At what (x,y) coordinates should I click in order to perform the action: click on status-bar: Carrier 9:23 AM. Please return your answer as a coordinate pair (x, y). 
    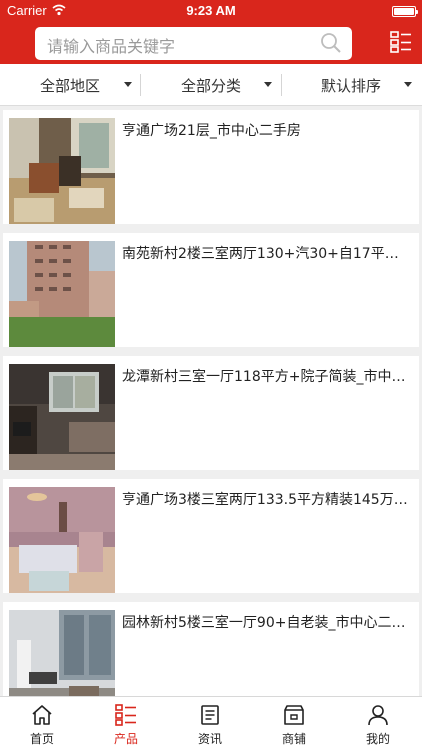
    Looking at the image, I should click on (211, 11).